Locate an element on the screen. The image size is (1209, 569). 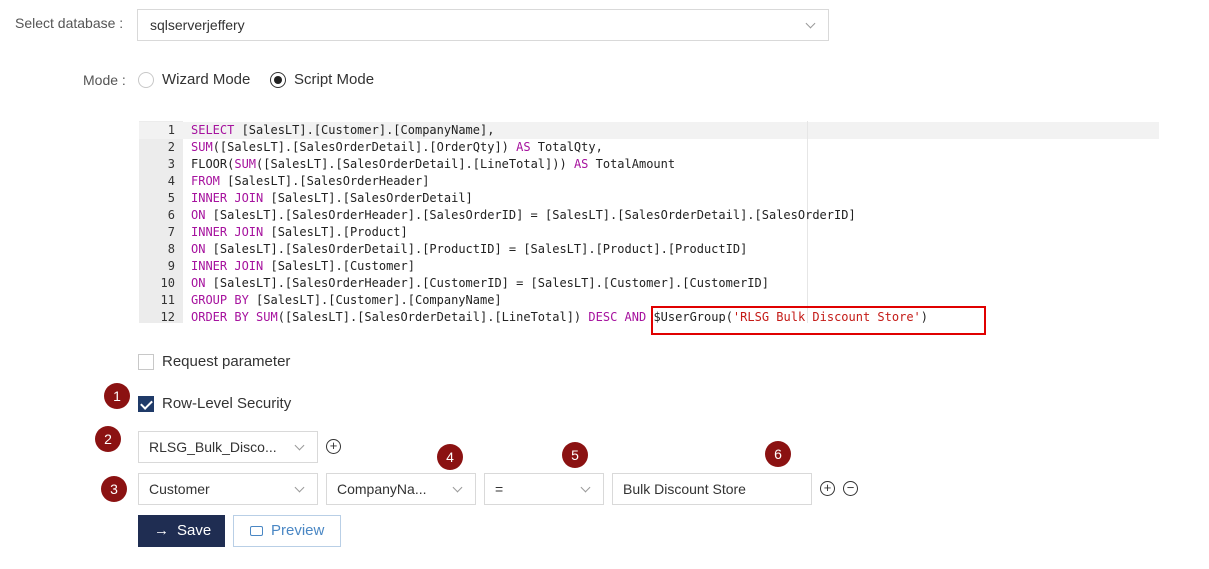
code-token: DESC is located at coordinates (603, 316).